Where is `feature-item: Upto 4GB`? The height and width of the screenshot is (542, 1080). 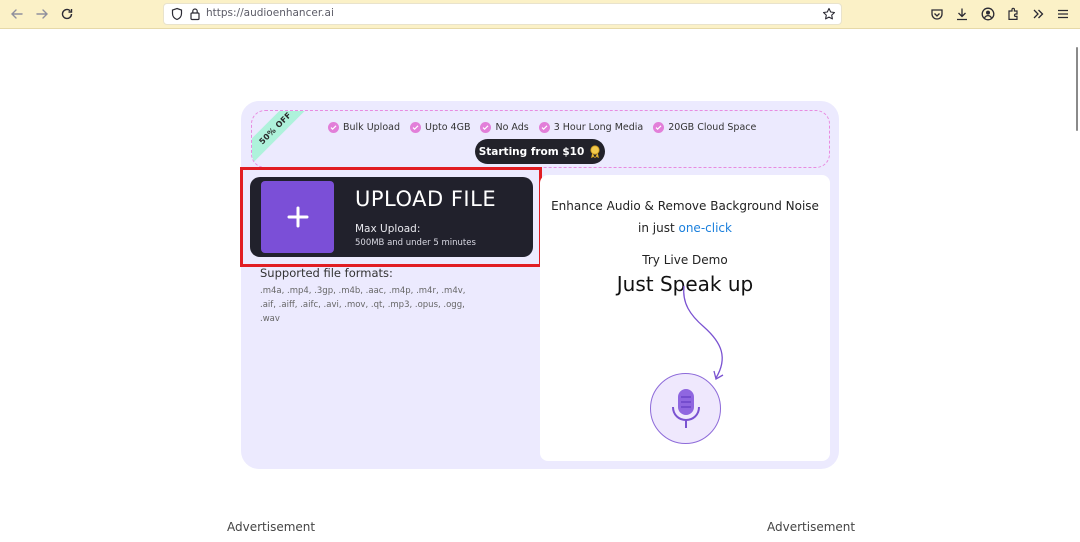
feature-item: Upto 4GB is located at coordinates (440, 127).